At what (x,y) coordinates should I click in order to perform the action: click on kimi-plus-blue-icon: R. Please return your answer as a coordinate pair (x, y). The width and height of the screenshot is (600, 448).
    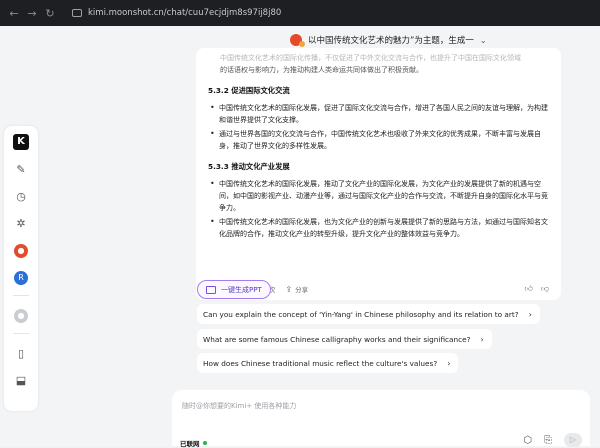
    Looking at the image, I should click on (21, 278).